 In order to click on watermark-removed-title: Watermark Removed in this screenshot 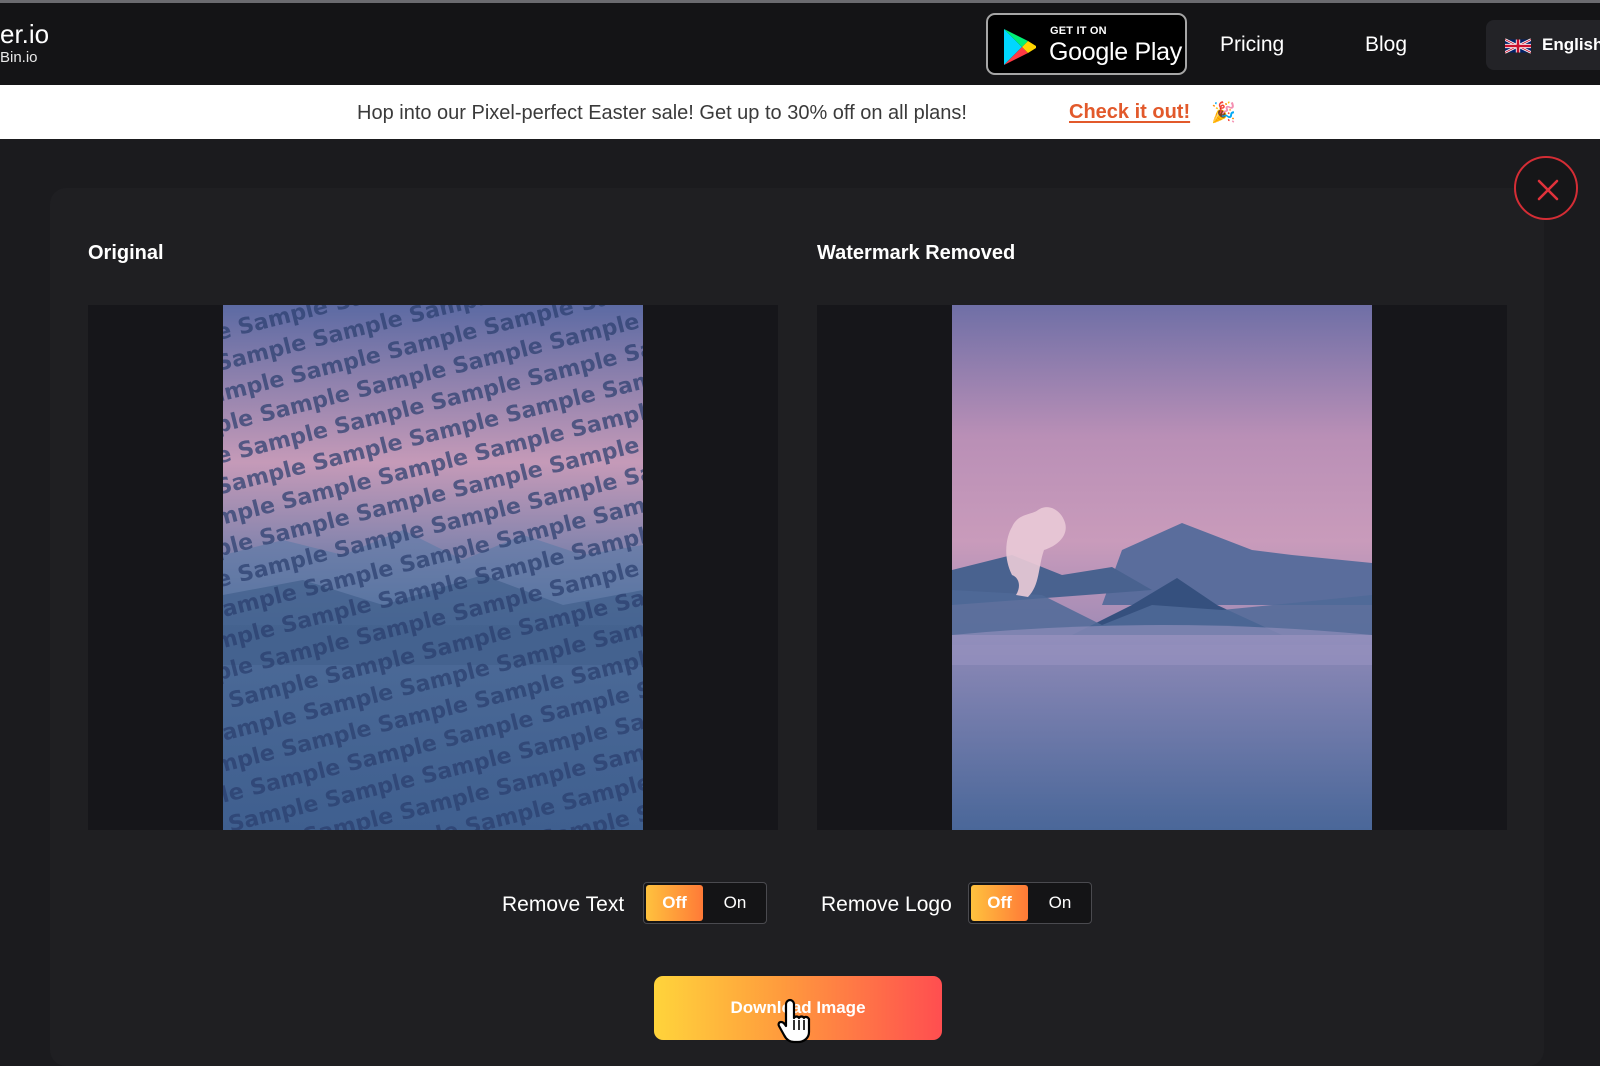, I will do `click(916, 253)`.